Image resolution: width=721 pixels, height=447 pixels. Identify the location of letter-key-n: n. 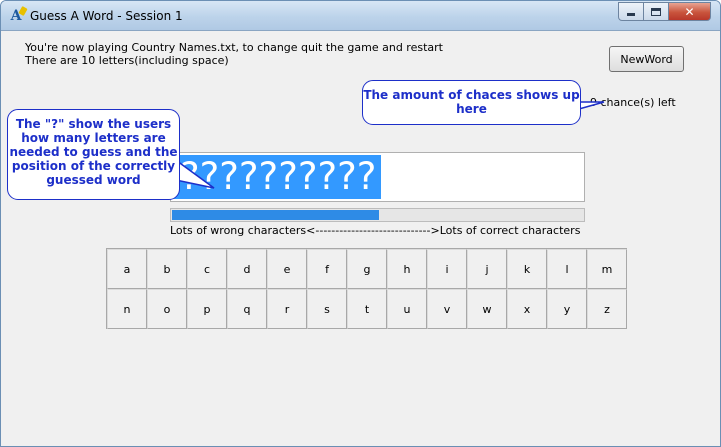
(127, 309).